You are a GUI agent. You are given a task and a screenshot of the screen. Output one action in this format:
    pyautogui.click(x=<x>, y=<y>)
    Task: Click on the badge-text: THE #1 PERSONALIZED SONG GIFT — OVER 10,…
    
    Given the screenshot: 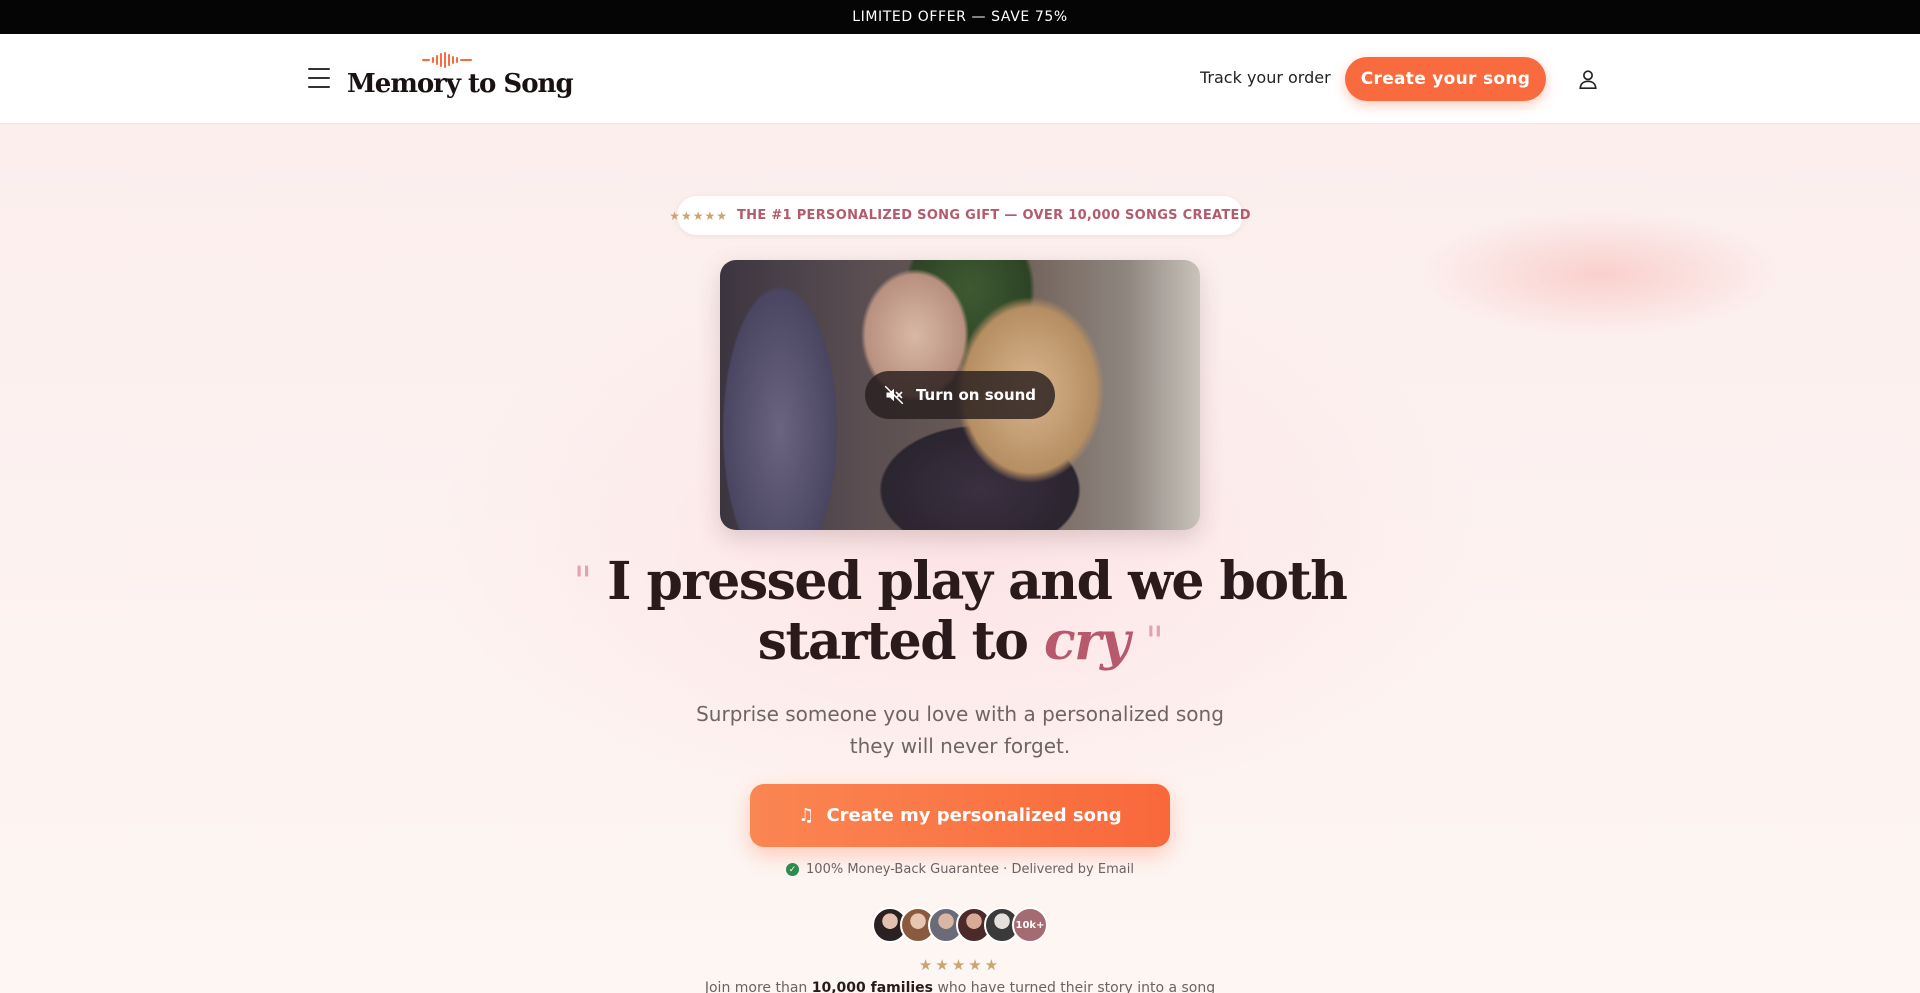 What is the action you would take?
    pyautogui.click(x=994, y=215)
    